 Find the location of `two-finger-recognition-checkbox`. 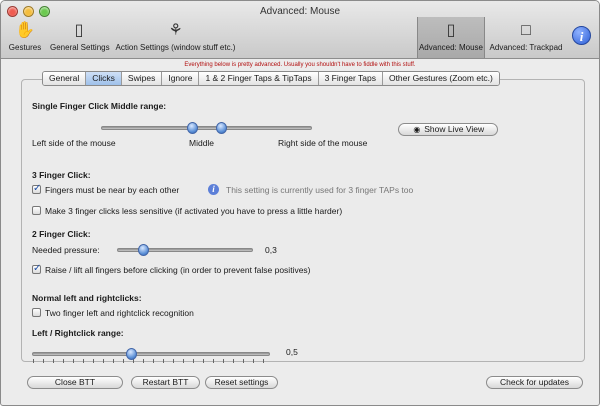

two-finger-recognition-checkbox is located at coordinates (36, 312).